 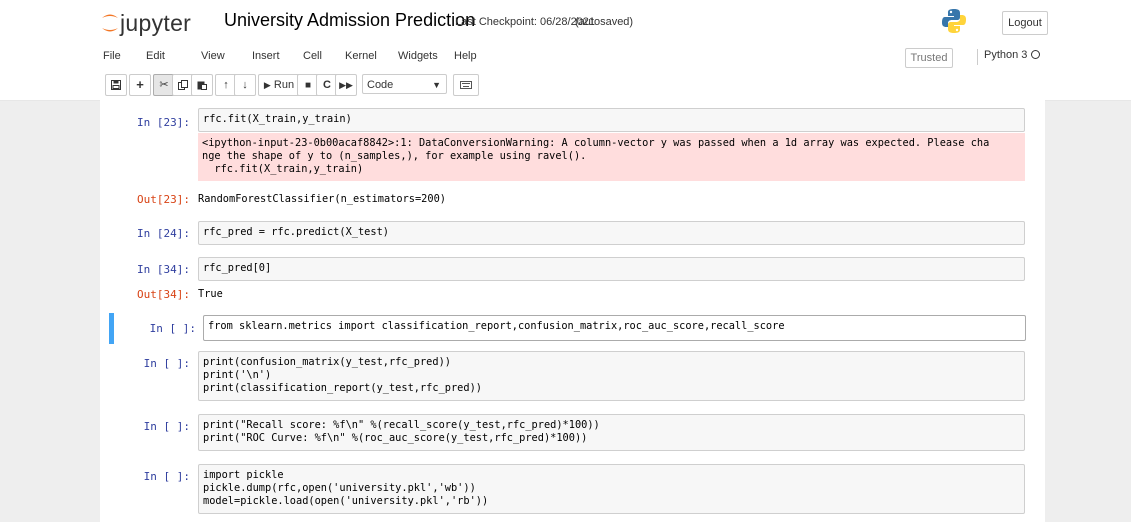 What do you see at coordinates (418, 56) in the screenshot?
I see `menu-widgets: Widgets` at bounding box center [418, 56].